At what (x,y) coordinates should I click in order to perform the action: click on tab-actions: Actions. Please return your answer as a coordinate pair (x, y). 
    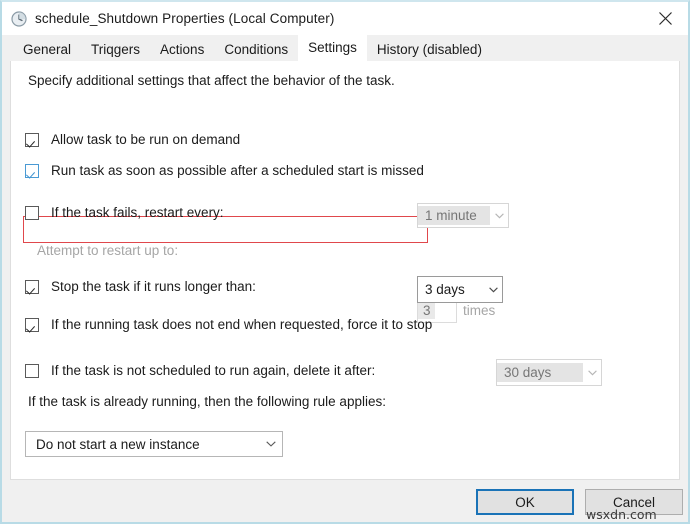
    Looking at the image, I should click on (182, 49).